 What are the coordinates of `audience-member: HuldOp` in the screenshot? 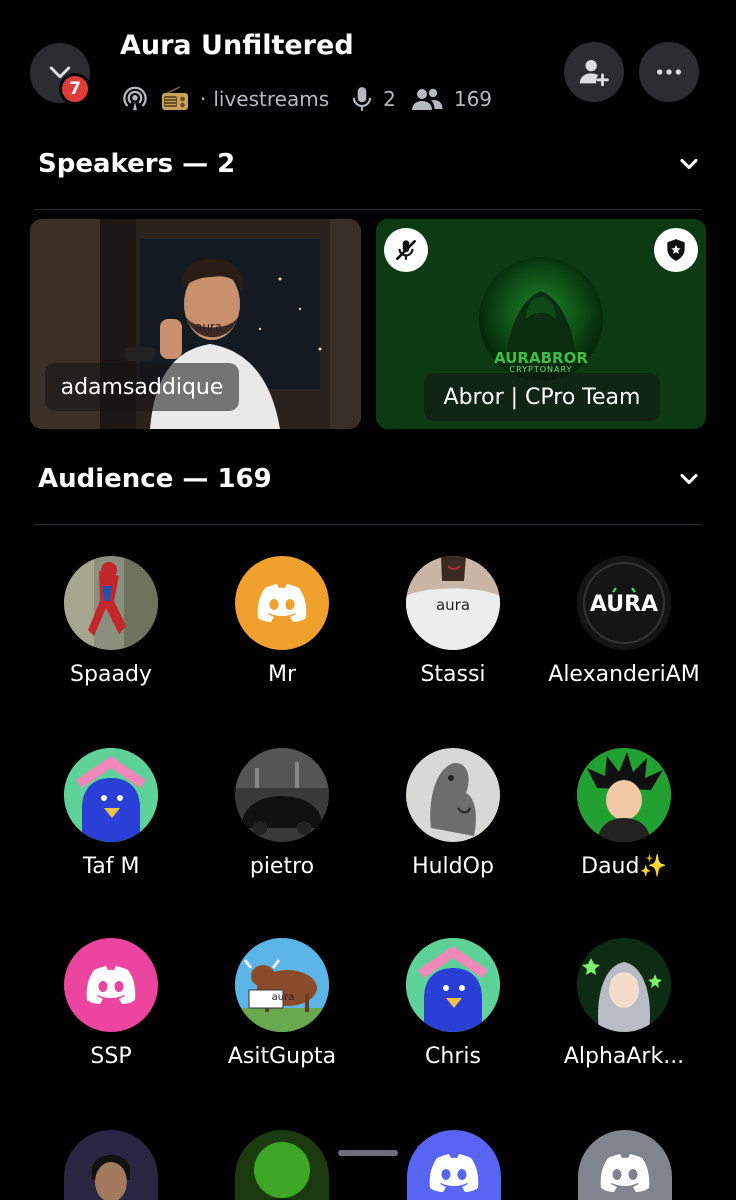 It's located at (453, 813).